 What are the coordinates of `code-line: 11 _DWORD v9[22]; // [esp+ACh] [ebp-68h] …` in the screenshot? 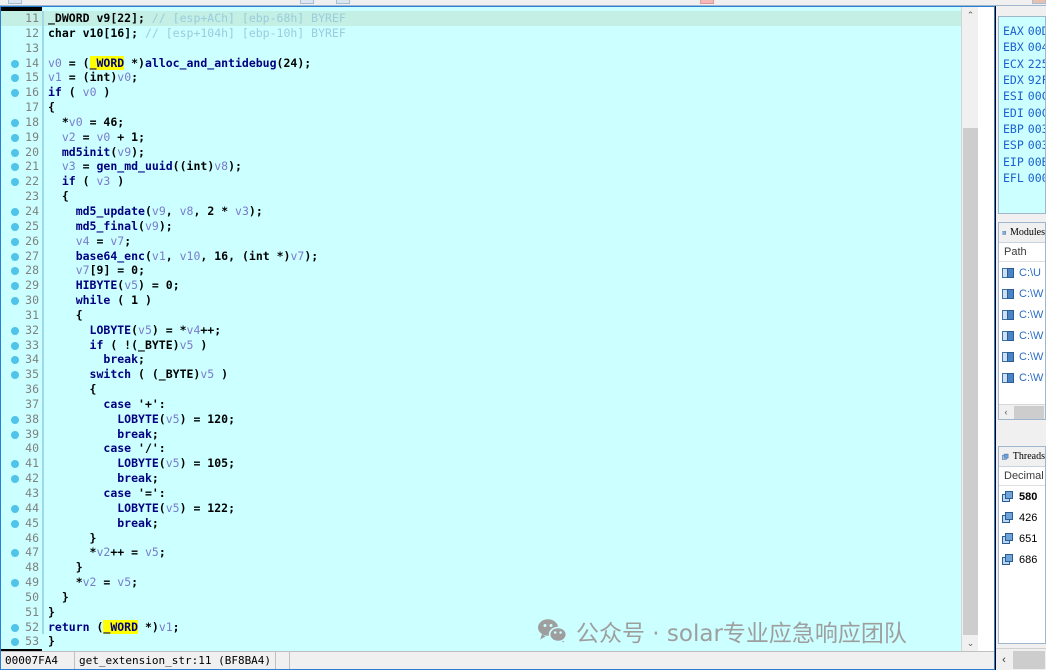 It's located at (489, 18).